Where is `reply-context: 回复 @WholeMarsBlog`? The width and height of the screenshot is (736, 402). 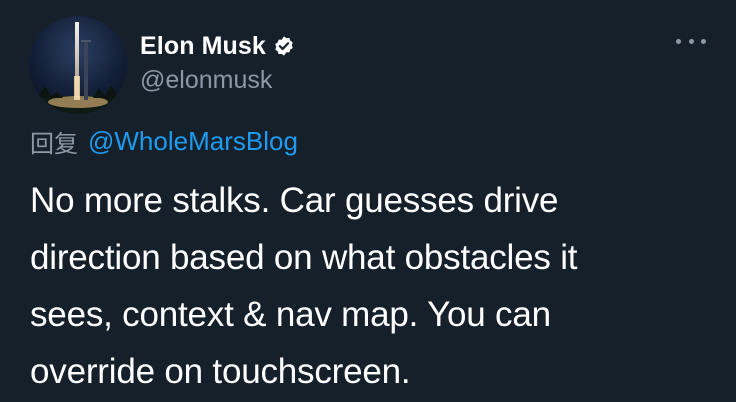
reply-context: 回复 @WholeMarsBlog is located at coordinates (164, 141).